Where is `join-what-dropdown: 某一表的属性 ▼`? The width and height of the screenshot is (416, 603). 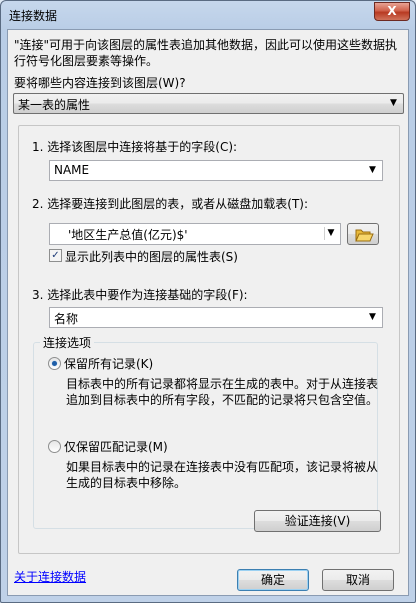
join-what-dropdown: 某一表的属性 ▼ is located at coordinates (208, 103).